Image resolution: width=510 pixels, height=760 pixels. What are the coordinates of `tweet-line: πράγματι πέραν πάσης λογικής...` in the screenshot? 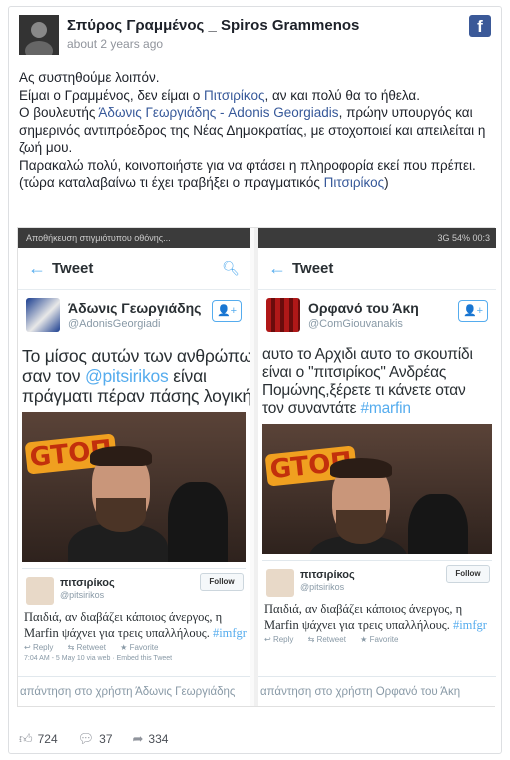 It's located at (136, 396).